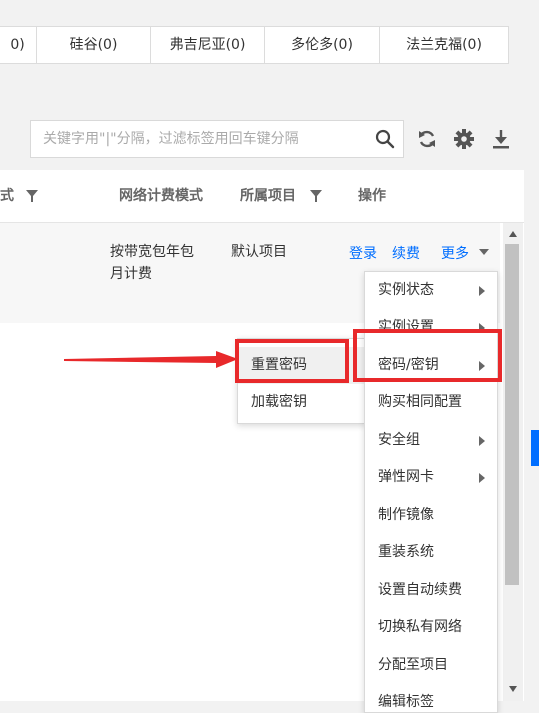 Image resolution: width=539 pixels, height=713 pixels. I want to click on menu-item-label: 切换私有网络, so click(420, 627).